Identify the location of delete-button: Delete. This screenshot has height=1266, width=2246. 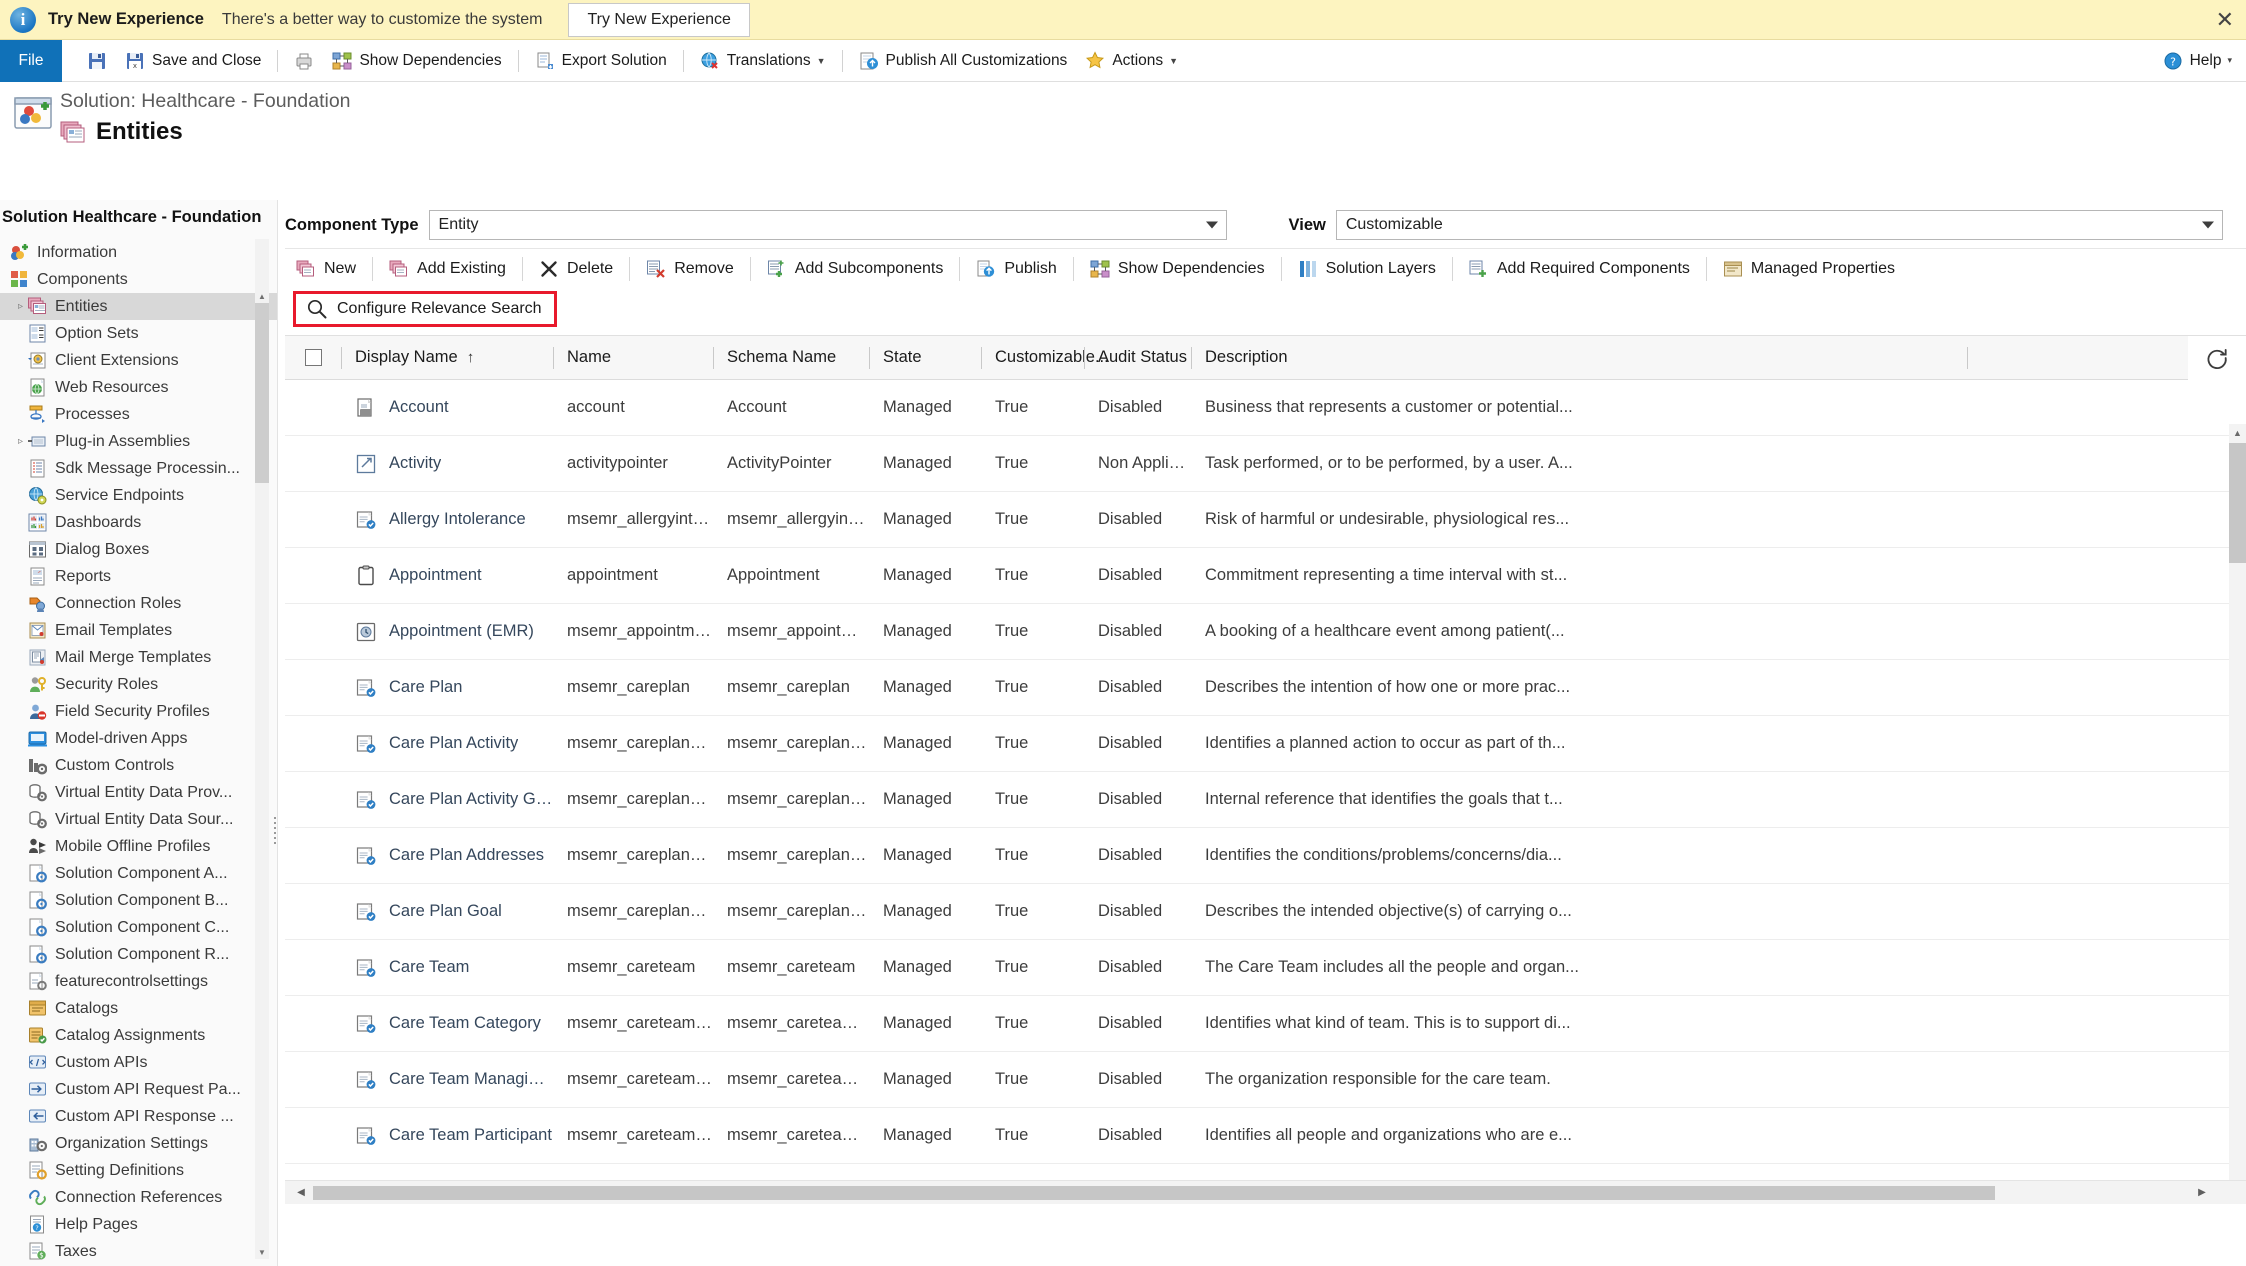
(576, 269).